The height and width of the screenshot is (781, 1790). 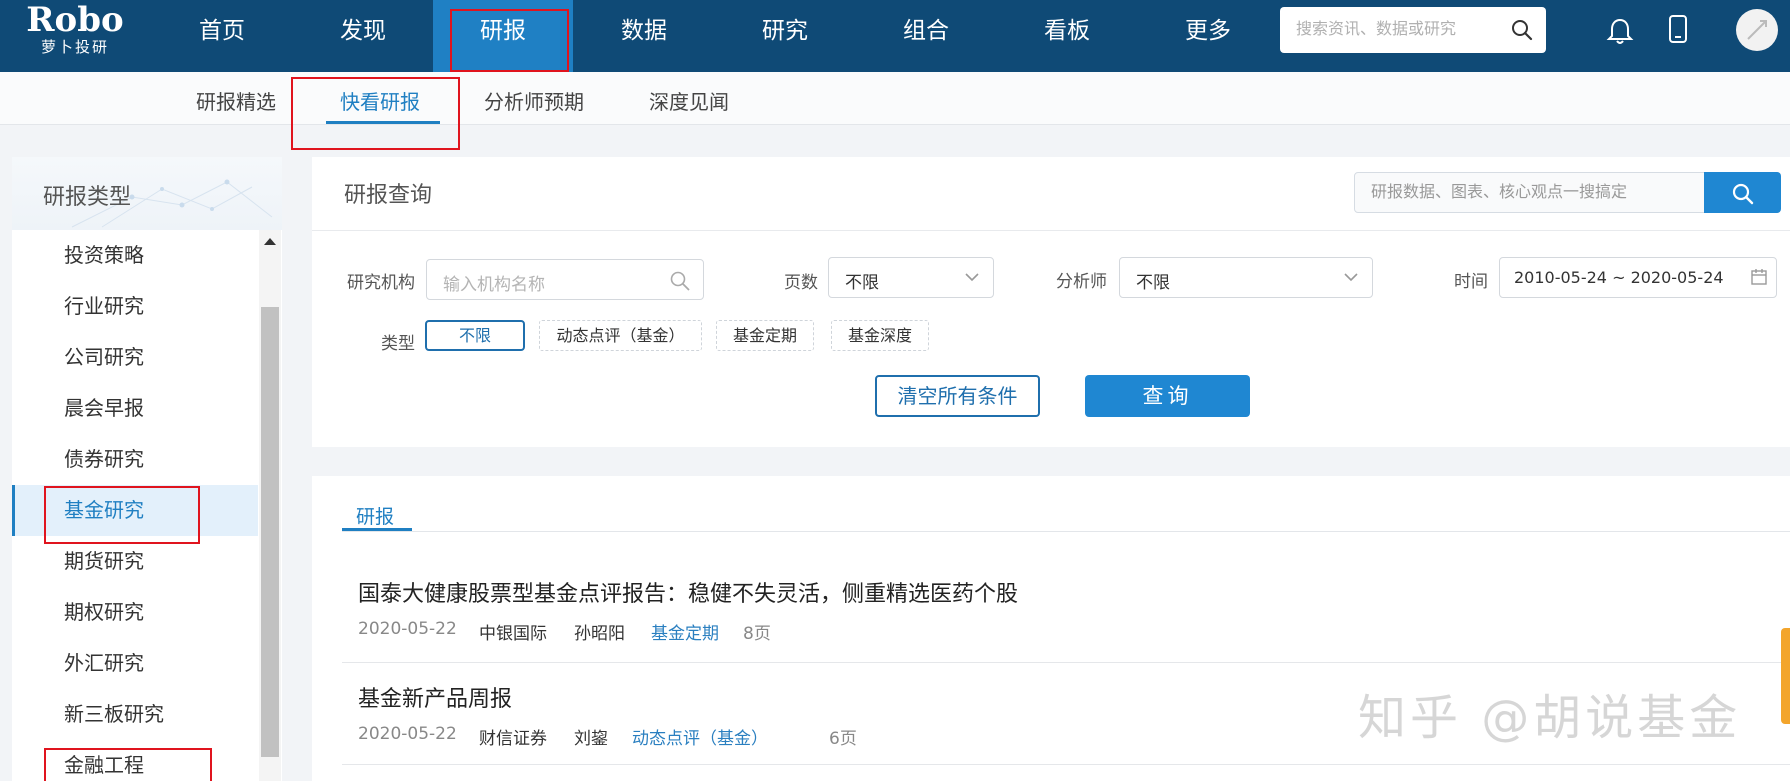 I want to click on type-tag-unlimited: 不限, so click(x=475, y=335).